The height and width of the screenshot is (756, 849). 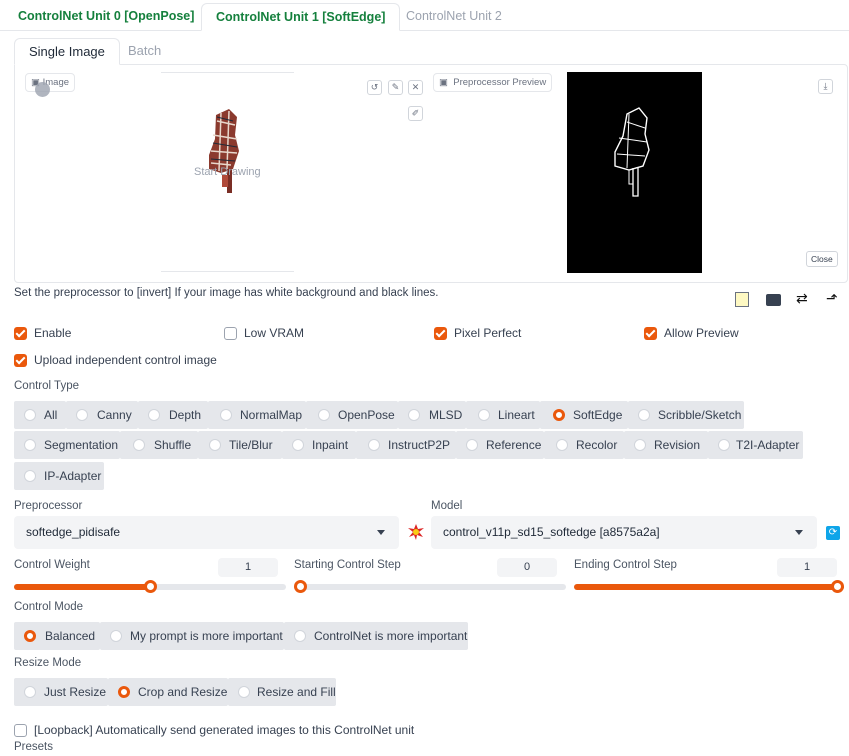 I want to click on control-type-revision: Revision, so click(x=666, y=445).